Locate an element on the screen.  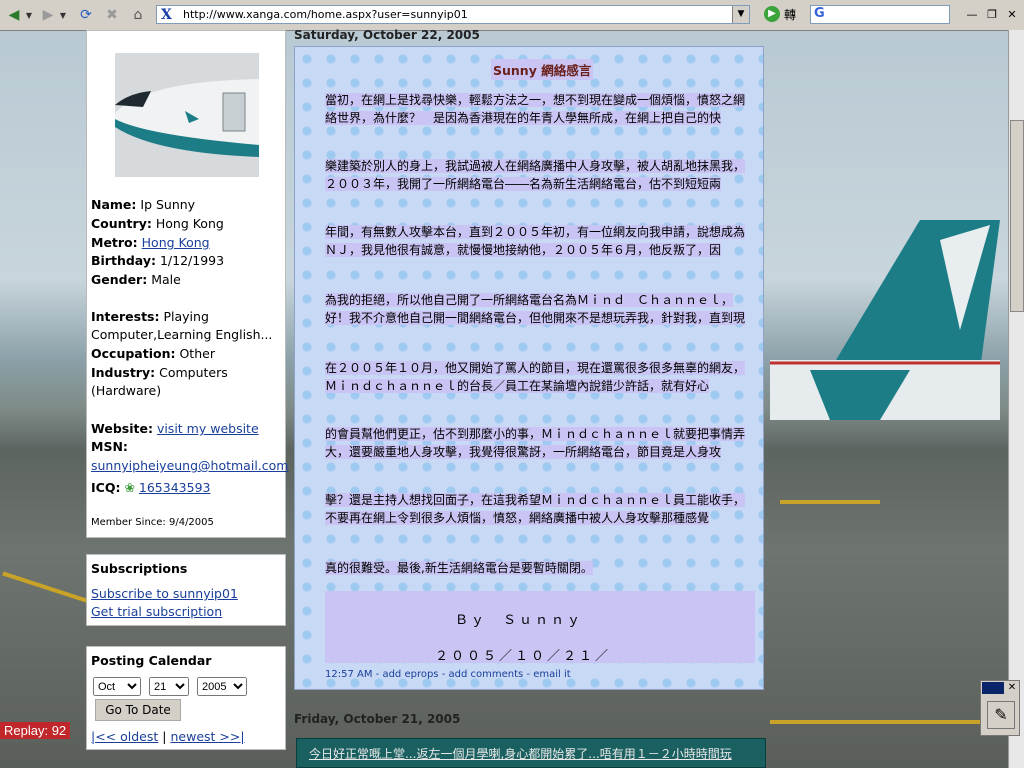
metro-link: Hong Kong is located at coordinates (176, 242).